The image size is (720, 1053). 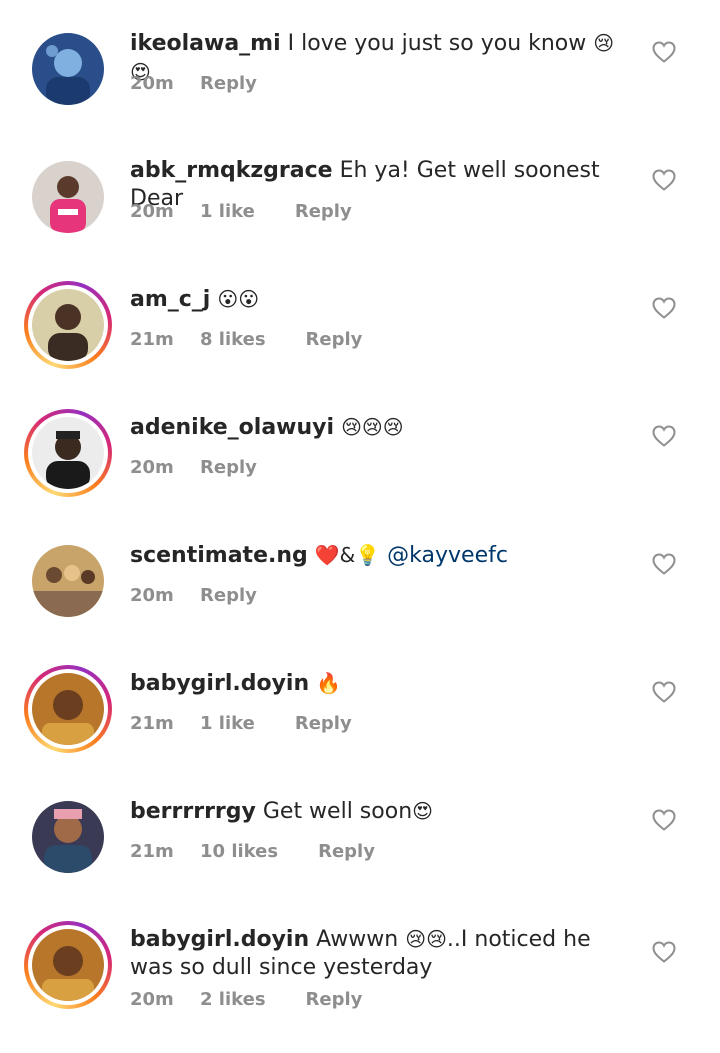 I want to click on comment-text: scentimate.ng ❤️&💡 @kayveefc, so click(x=380, y=555).